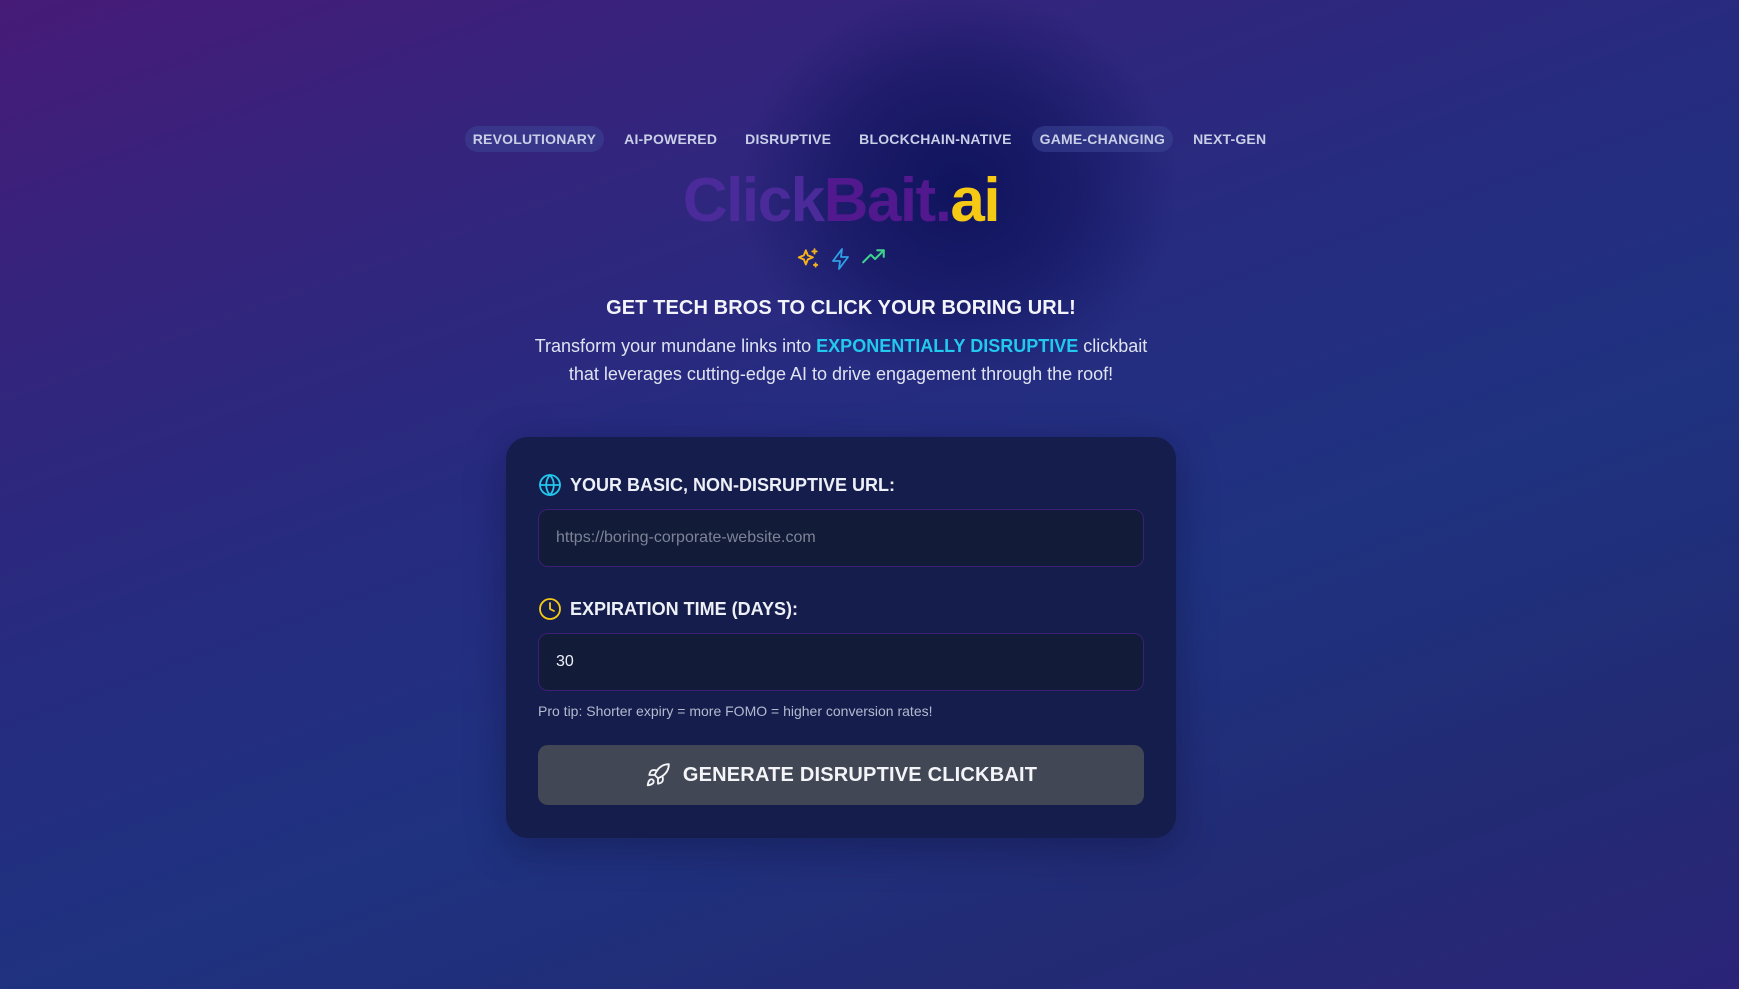  I want to click on lightning-icon, so click(841, 259).